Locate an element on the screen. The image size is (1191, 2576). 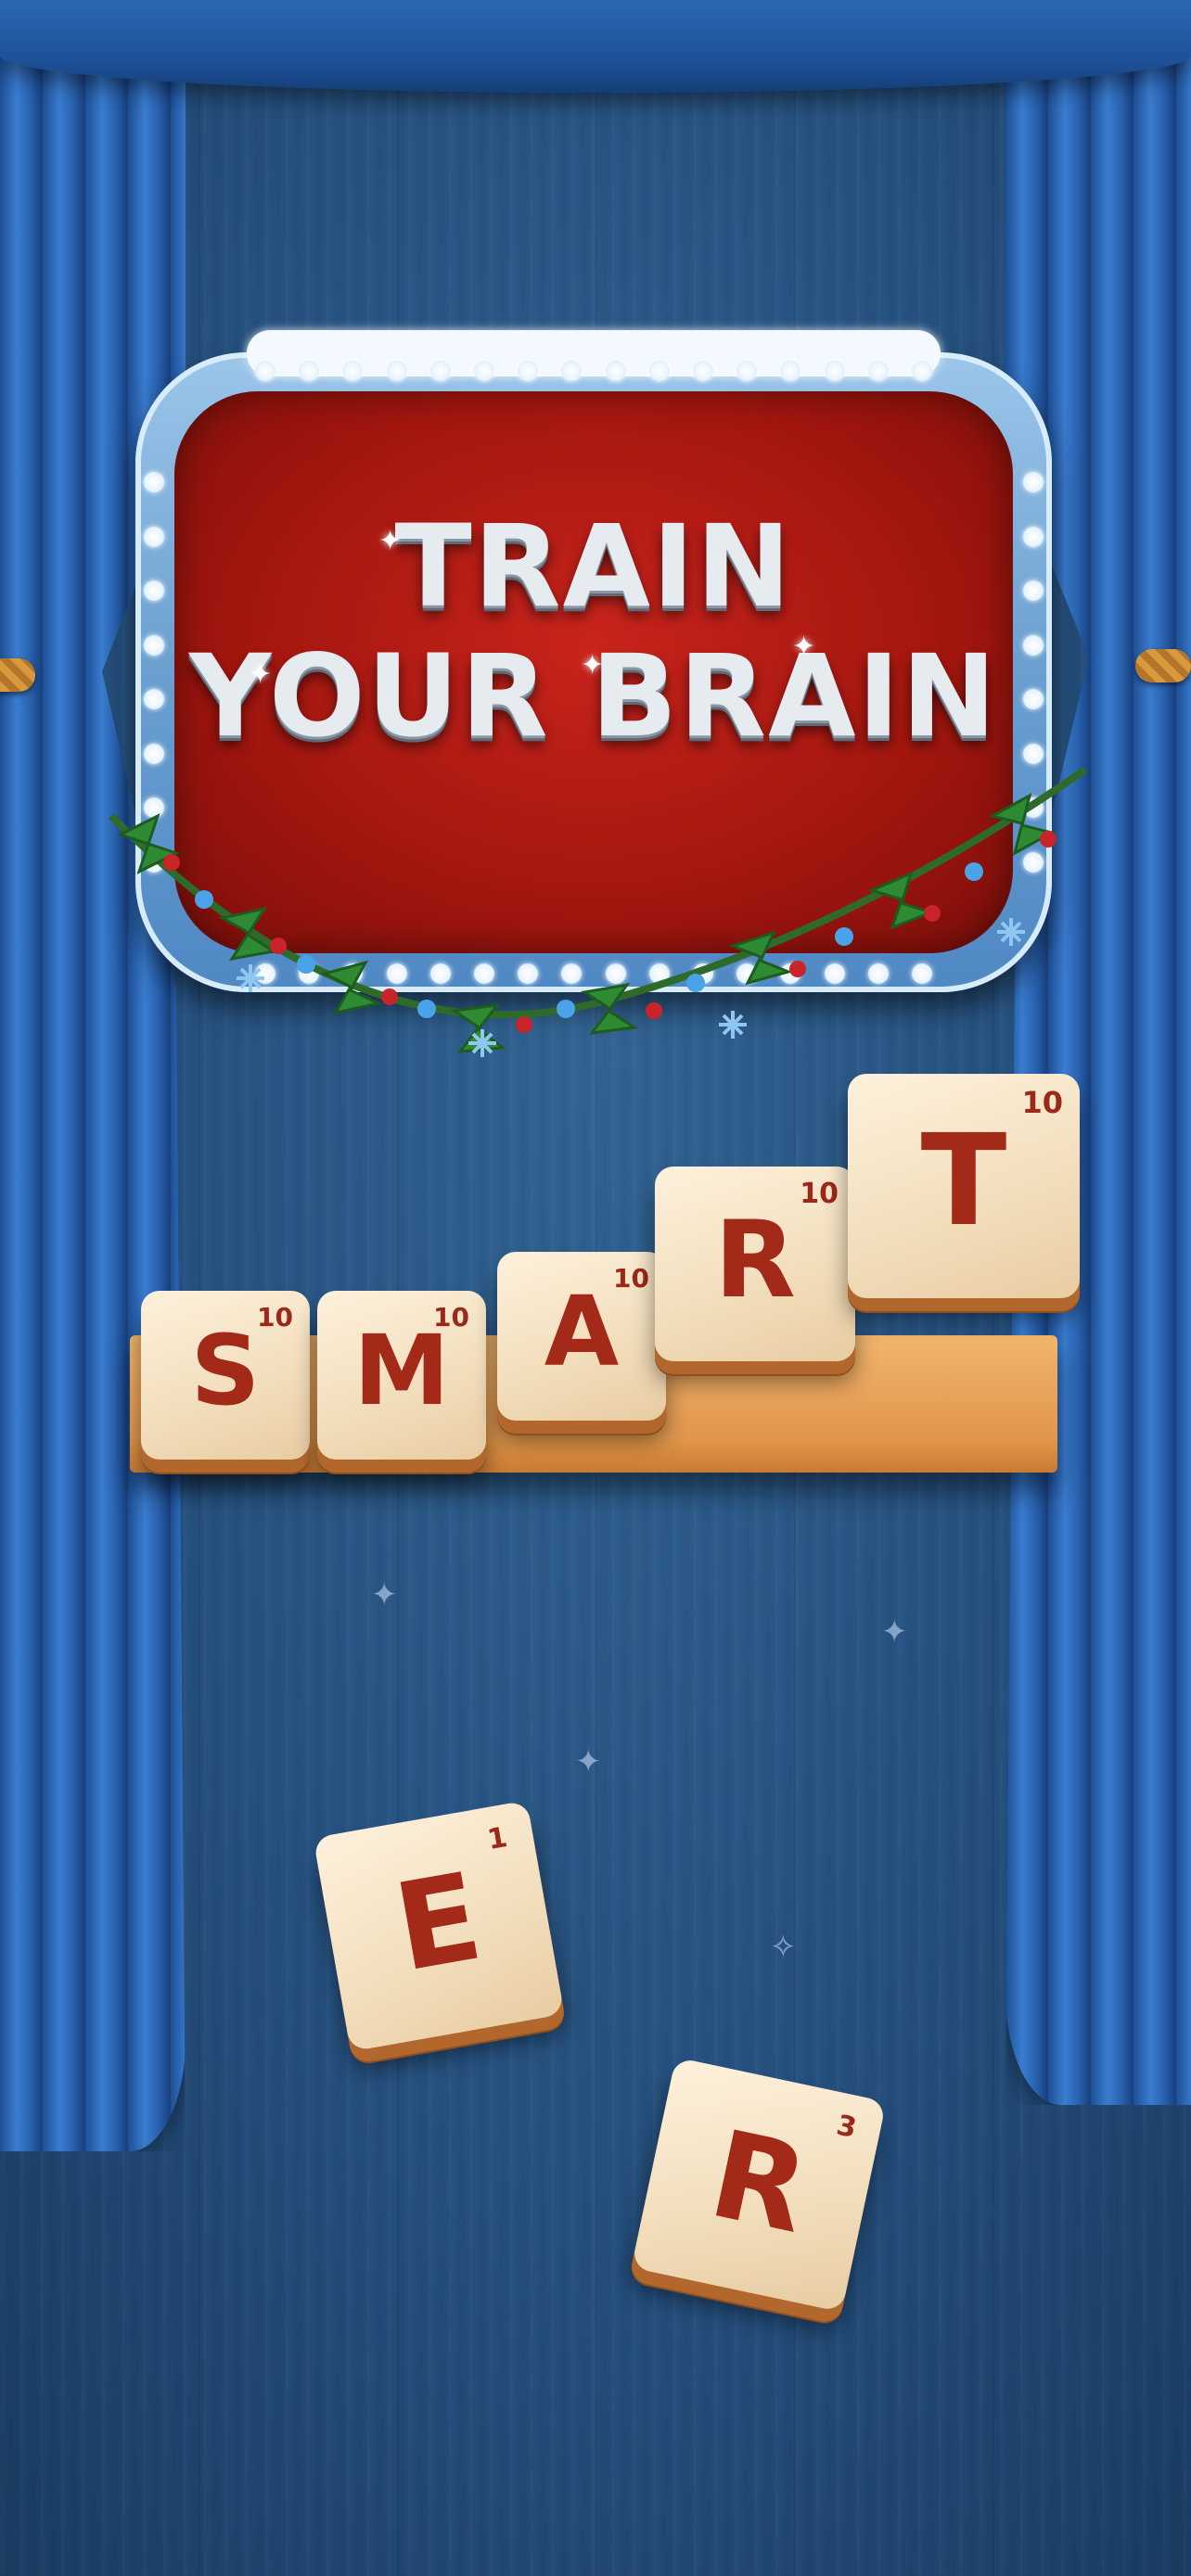
left-curtain-tieback is located at coordinates (17, 675).